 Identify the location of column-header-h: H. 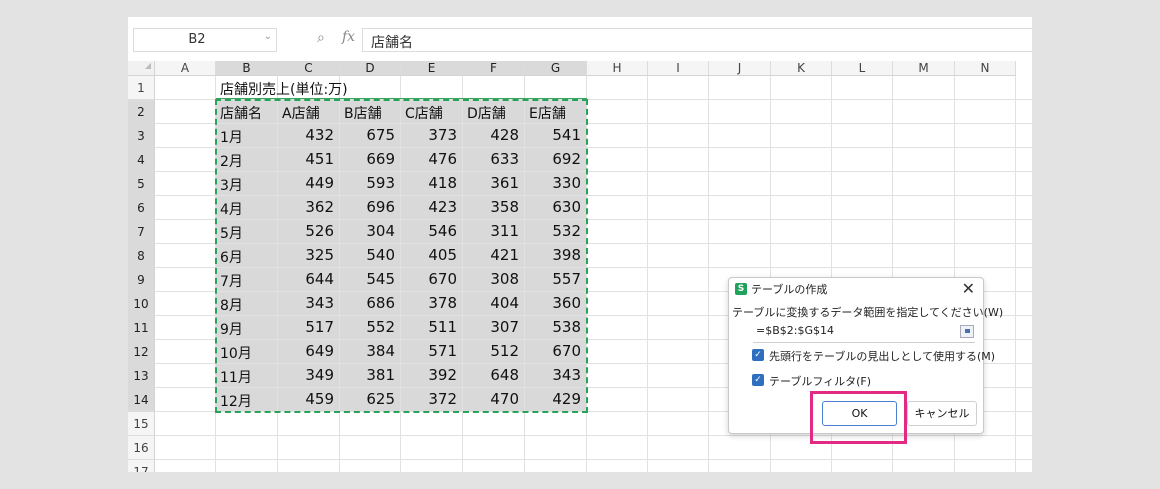
(617, 68).